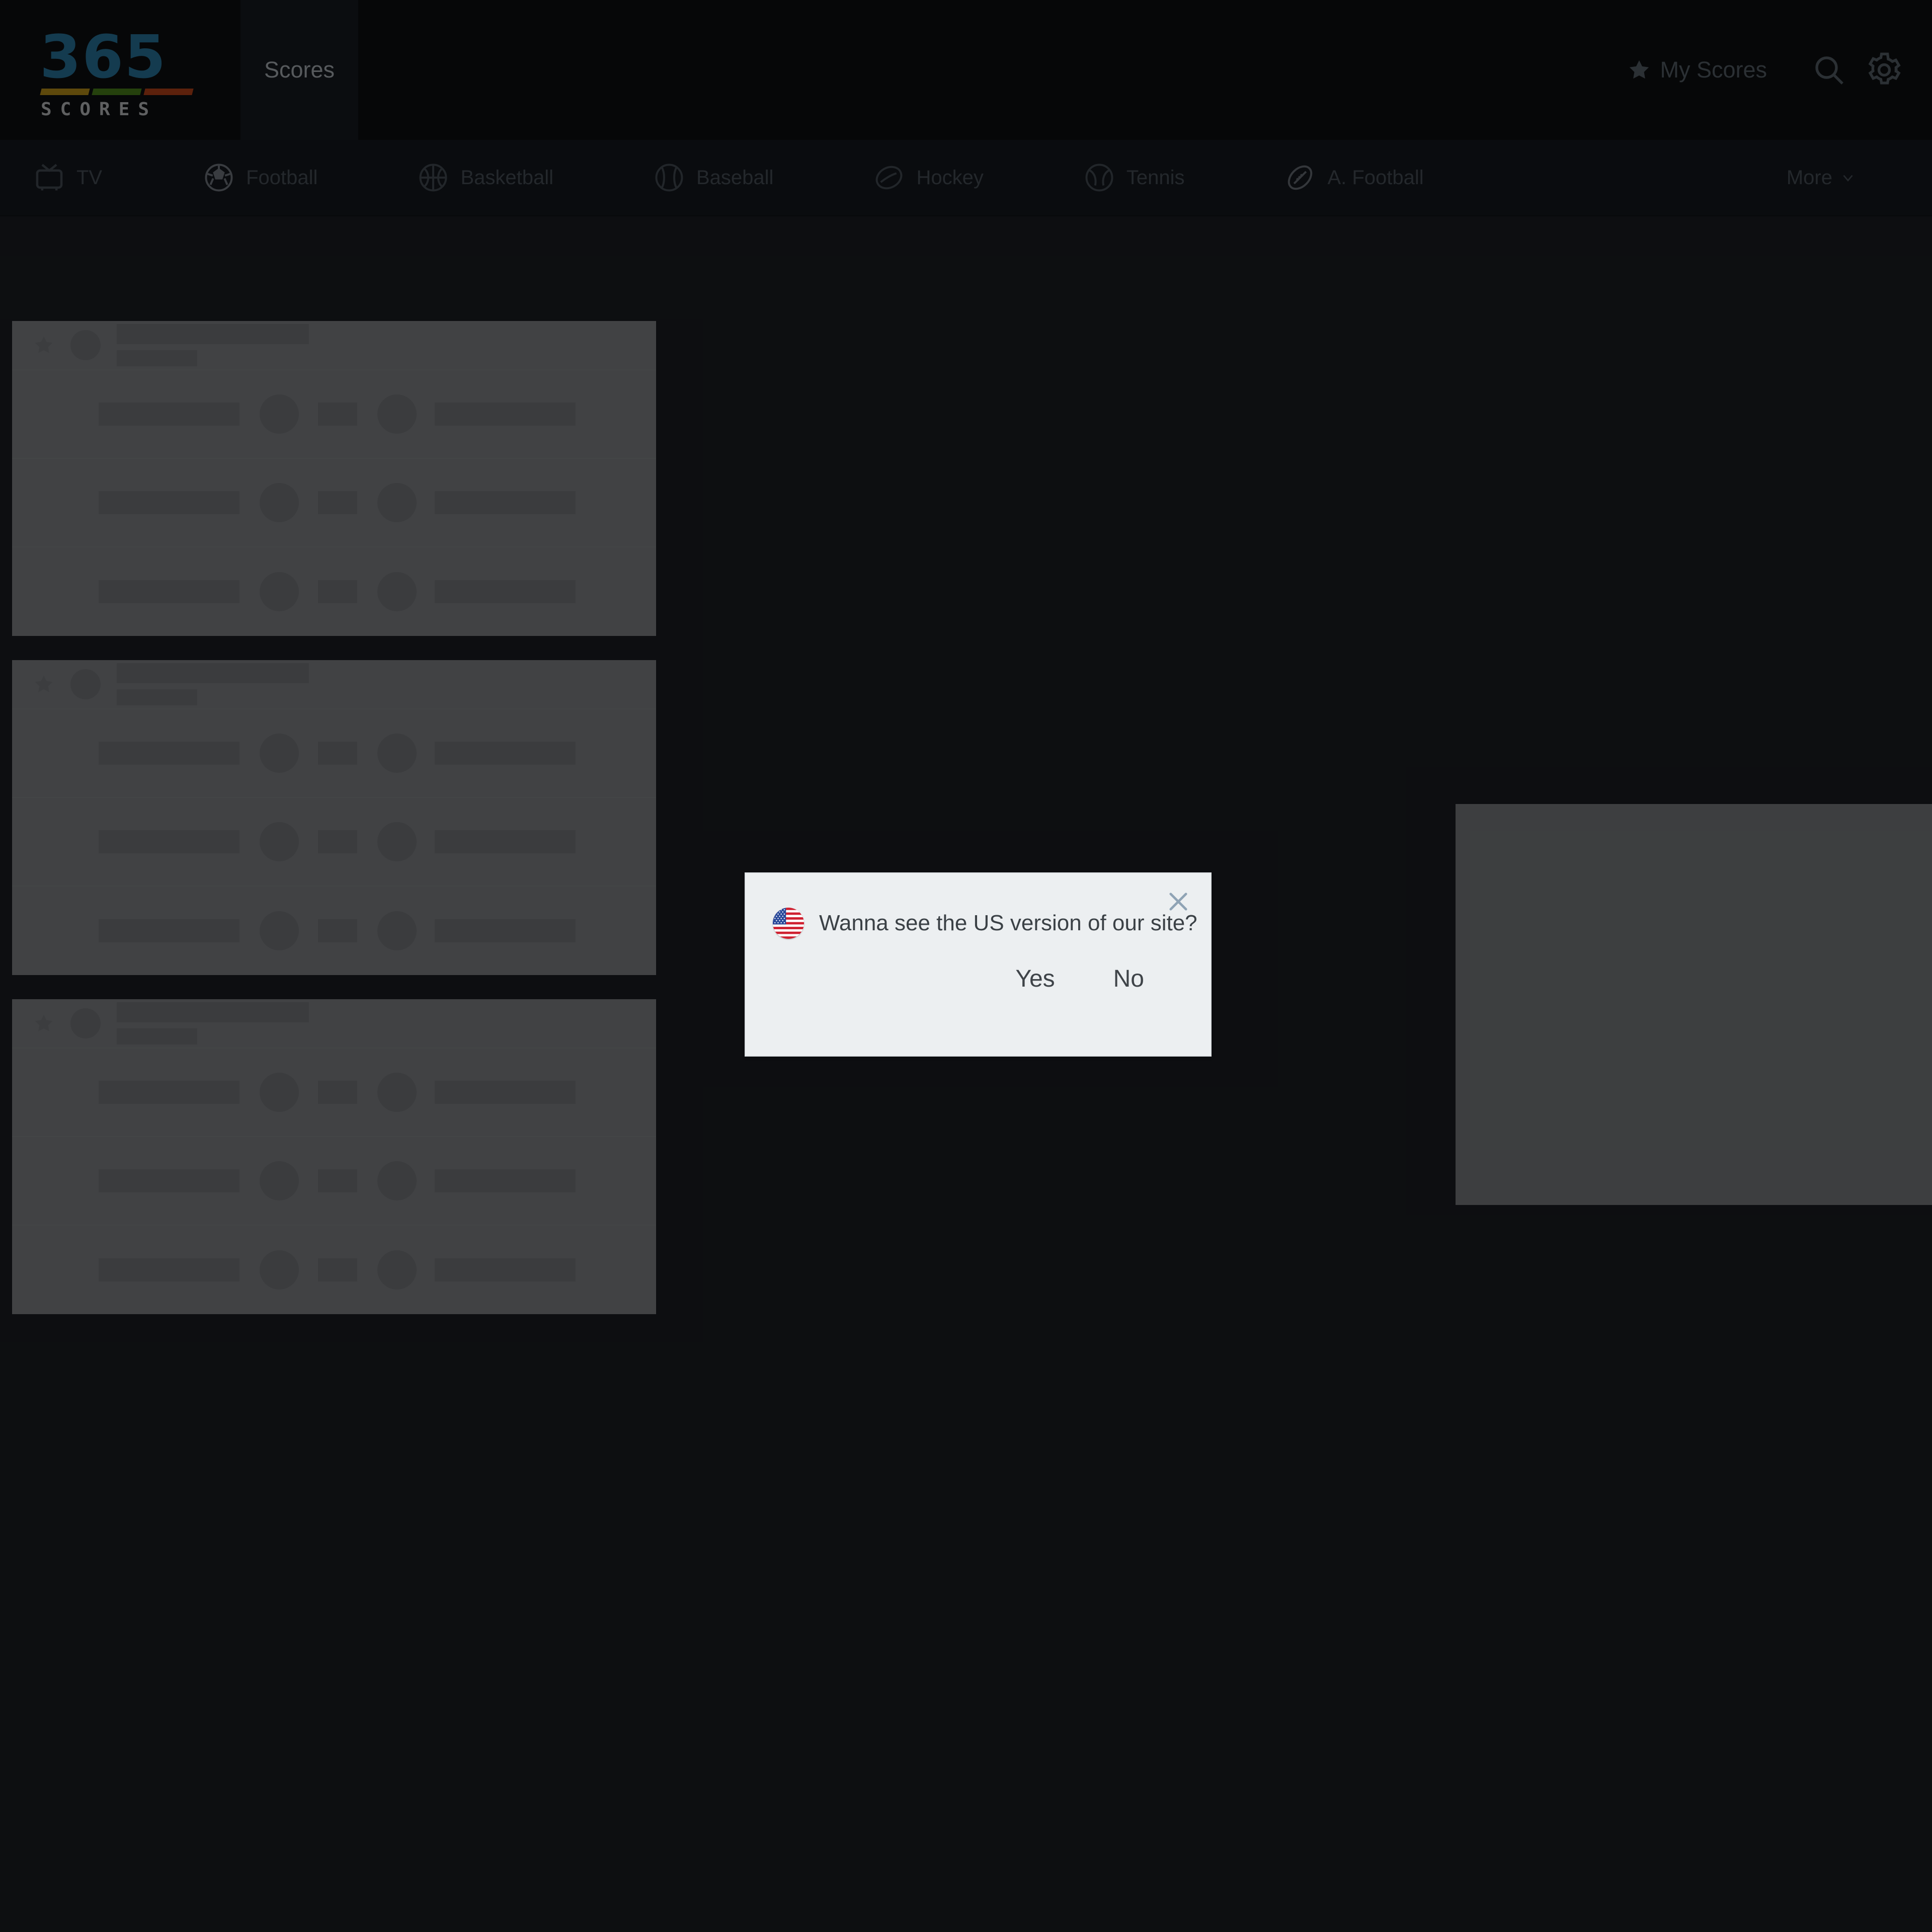 This screenshot has height=1932, width=1932. Describe the element at coordinates (978, 906) in the screenshot. I see `dialog-body: Wanna see the US version of our site?` at that location.